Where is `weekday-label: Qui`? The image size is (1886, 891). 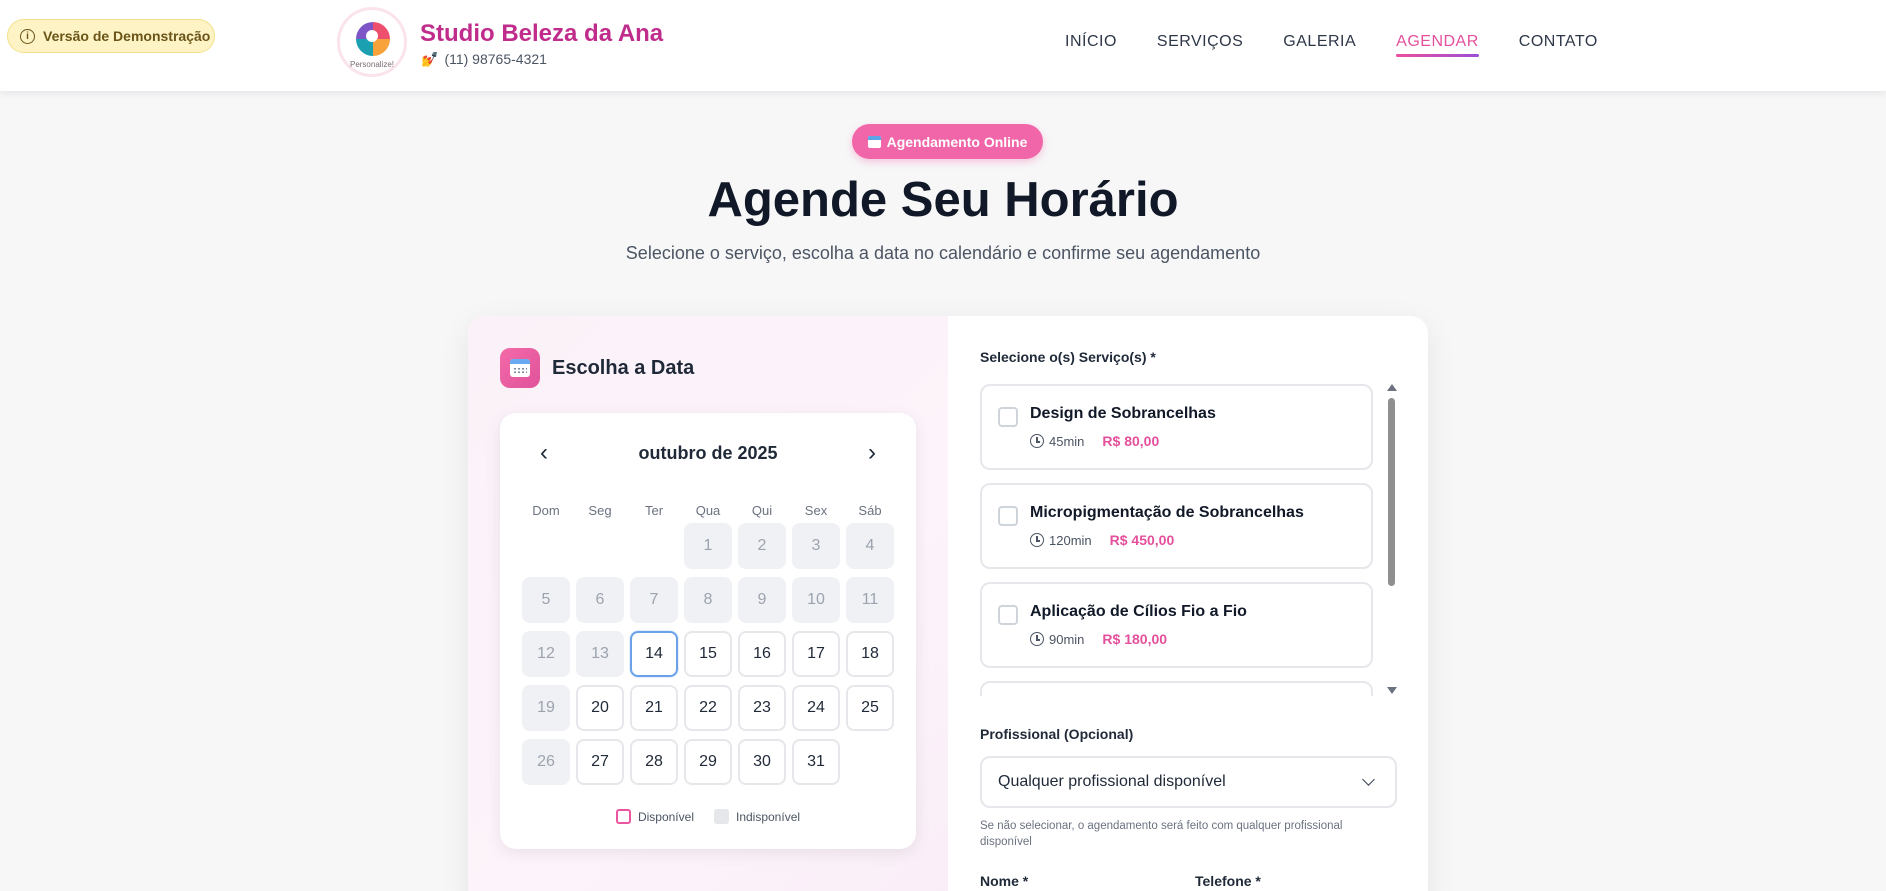 weekday-label: Qui is located at coordinates (762, 510).